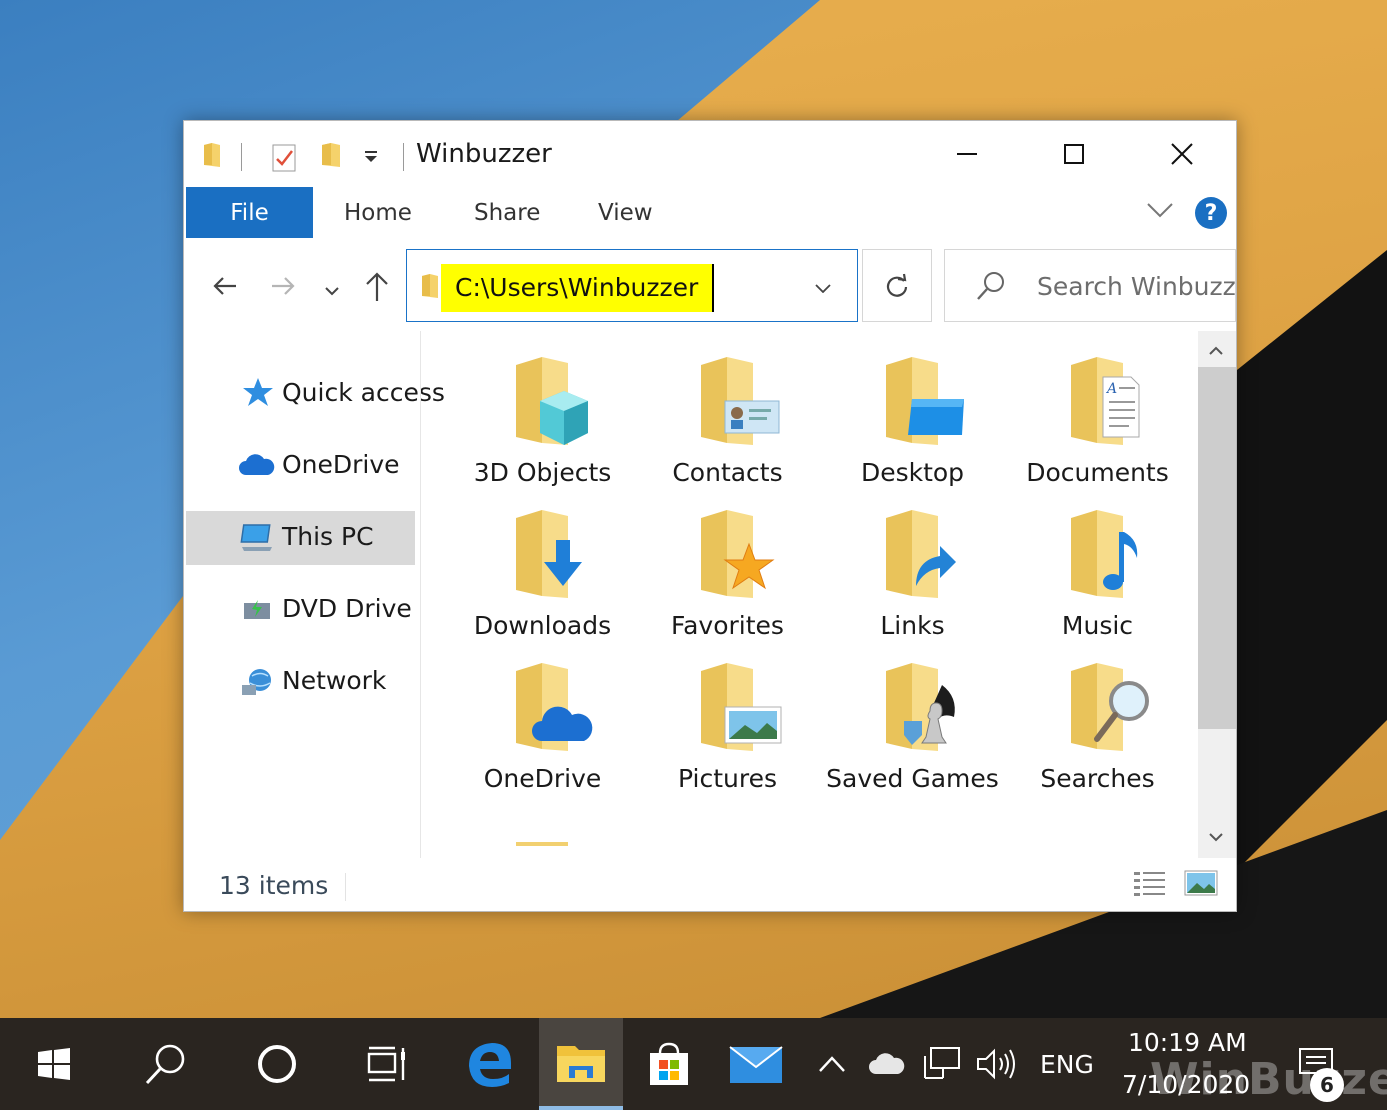  I want to click on folder-item-saved-games: Saved Games, so click(912, 715).